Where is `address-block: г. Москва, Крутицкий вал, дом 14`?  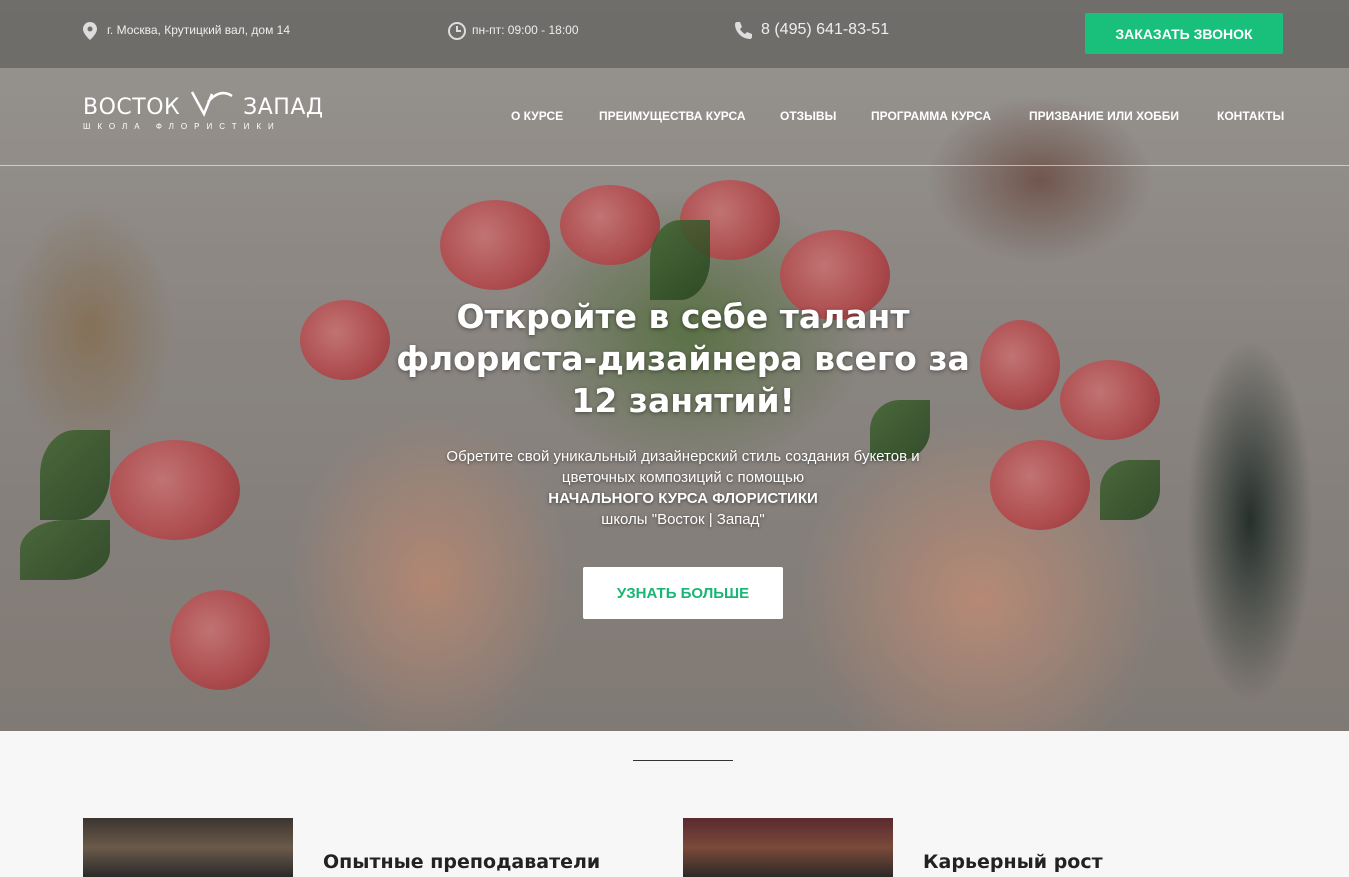
address-block: г. Москва, Крутицкий вал, дом 14 is located at coordinates (186, 31).